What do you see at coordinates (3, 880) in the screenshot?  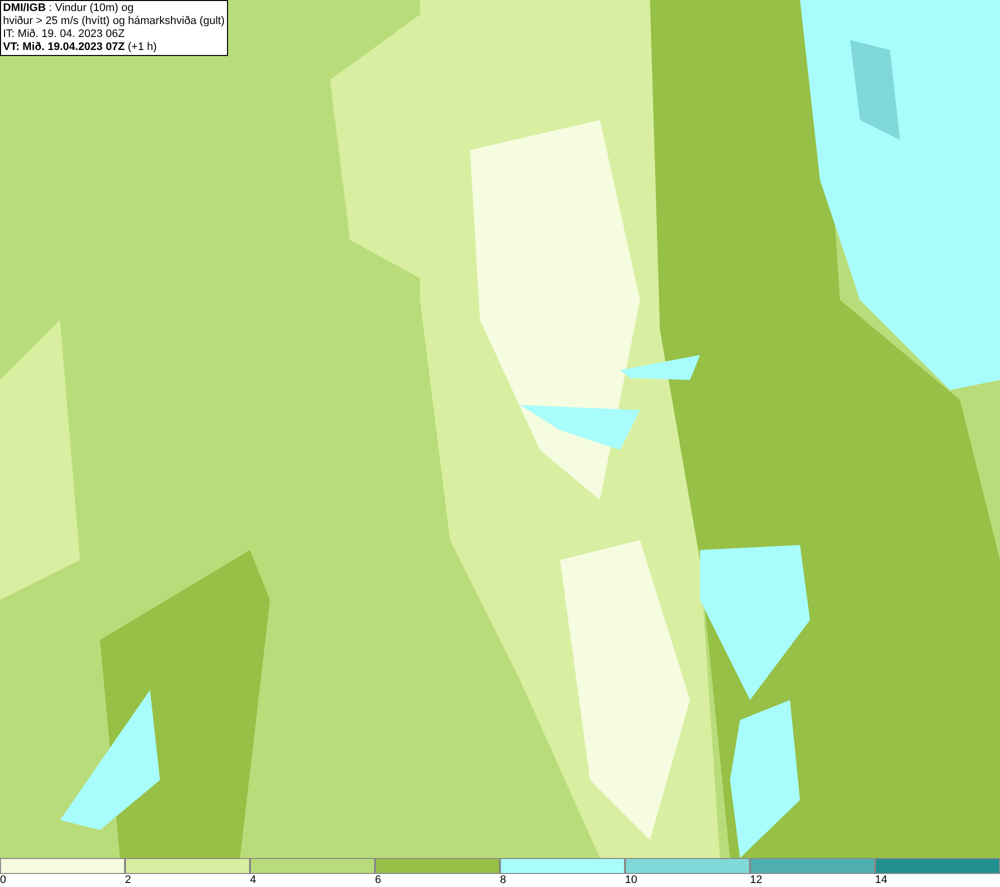 I see `legend-tick-label: 0` at bounding box center [3, 880].